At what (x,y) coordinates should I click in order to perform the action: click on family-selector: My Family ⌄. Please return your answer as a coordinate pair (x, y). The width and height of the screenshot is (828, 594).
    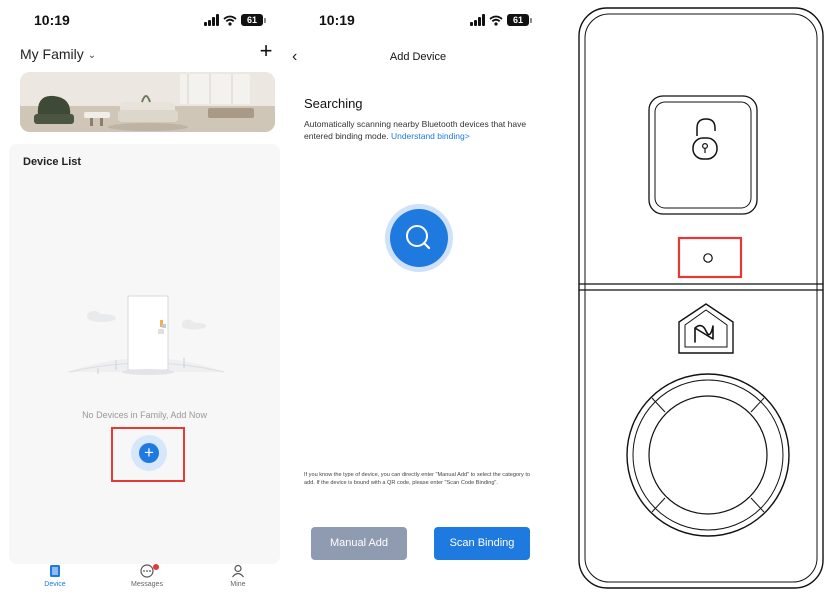
    Looking at the image, I should click on (58, 54).